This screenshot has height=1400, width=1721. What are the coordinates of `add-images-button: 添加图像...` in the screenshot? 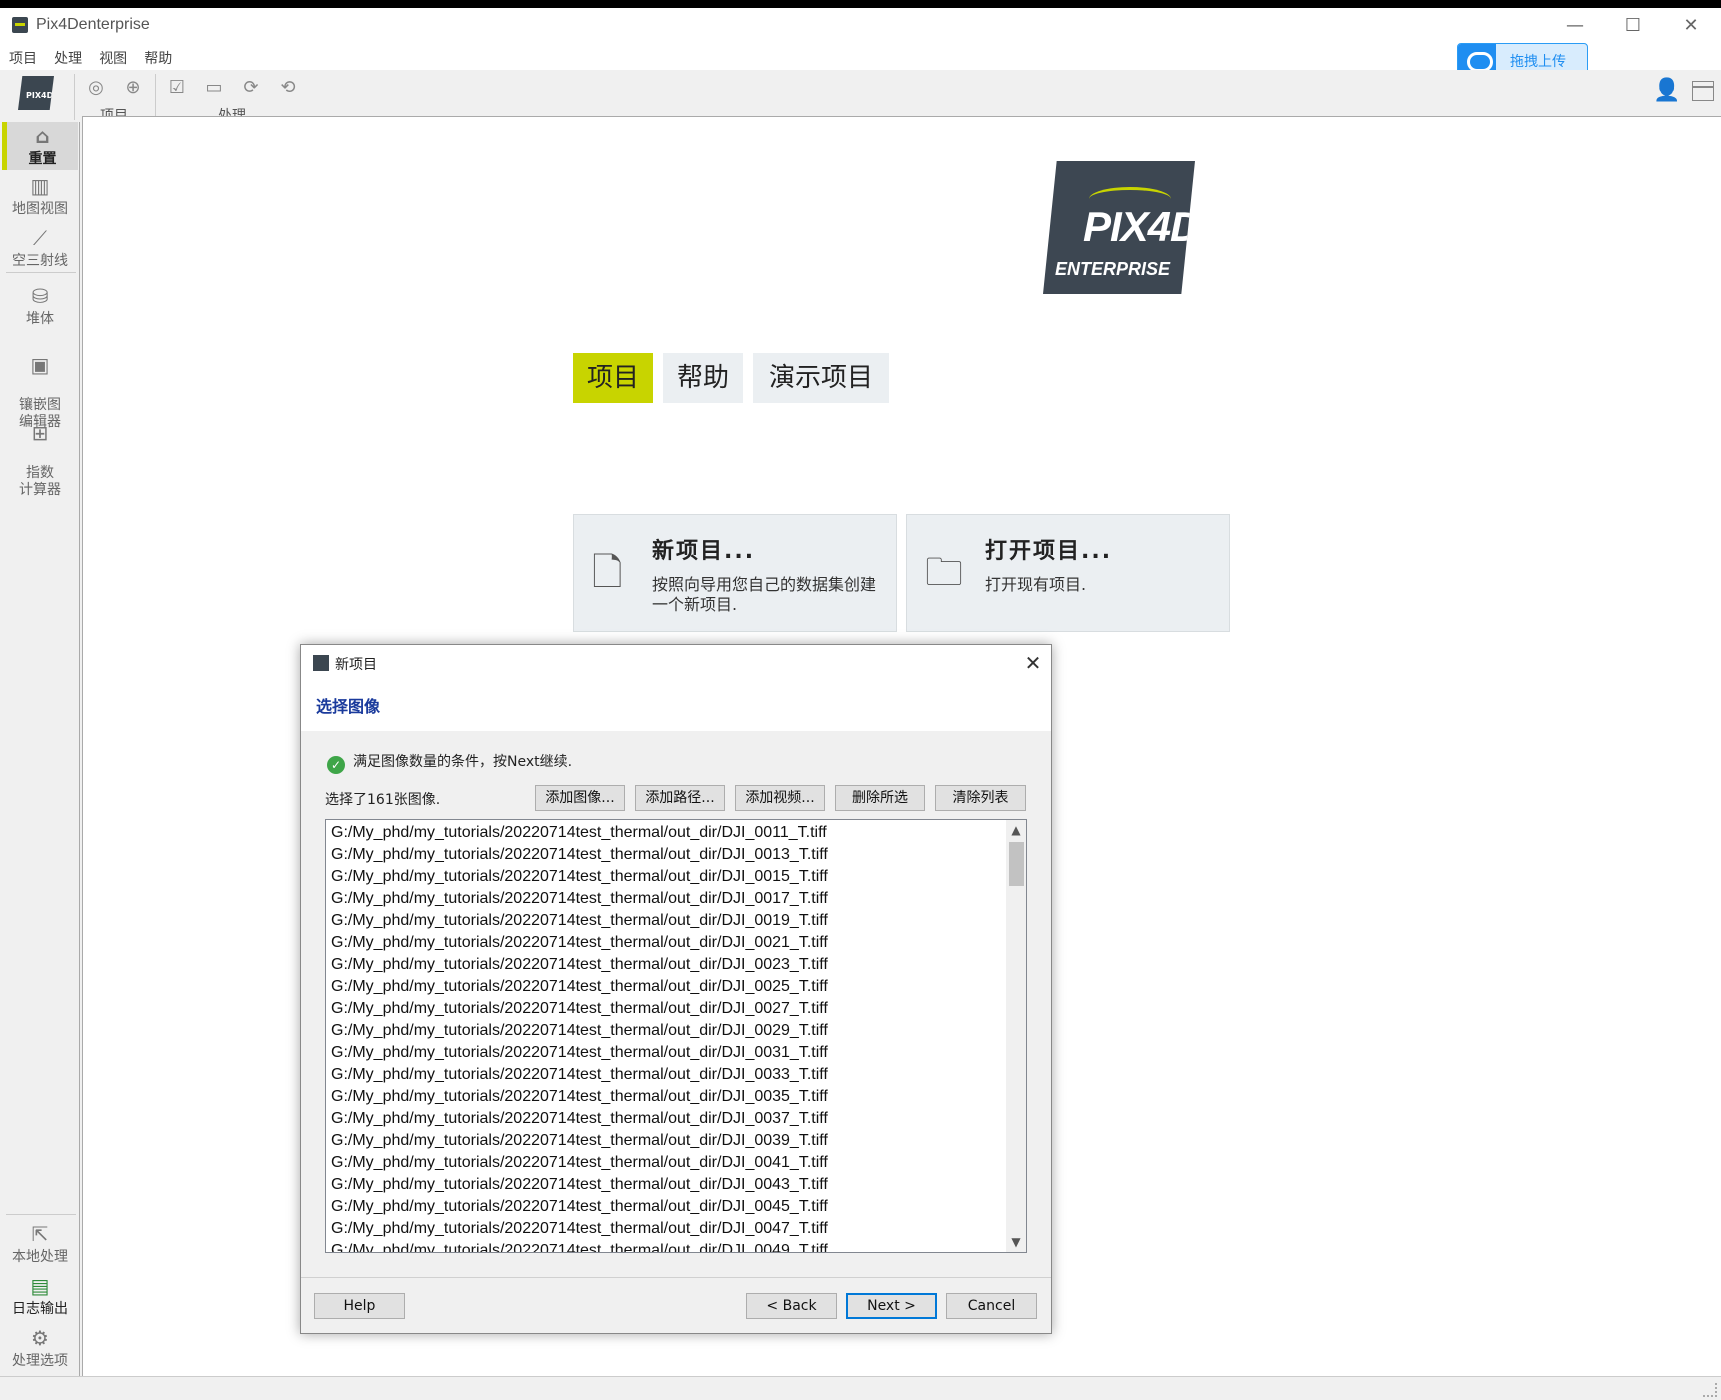 It's located at (580, 798).